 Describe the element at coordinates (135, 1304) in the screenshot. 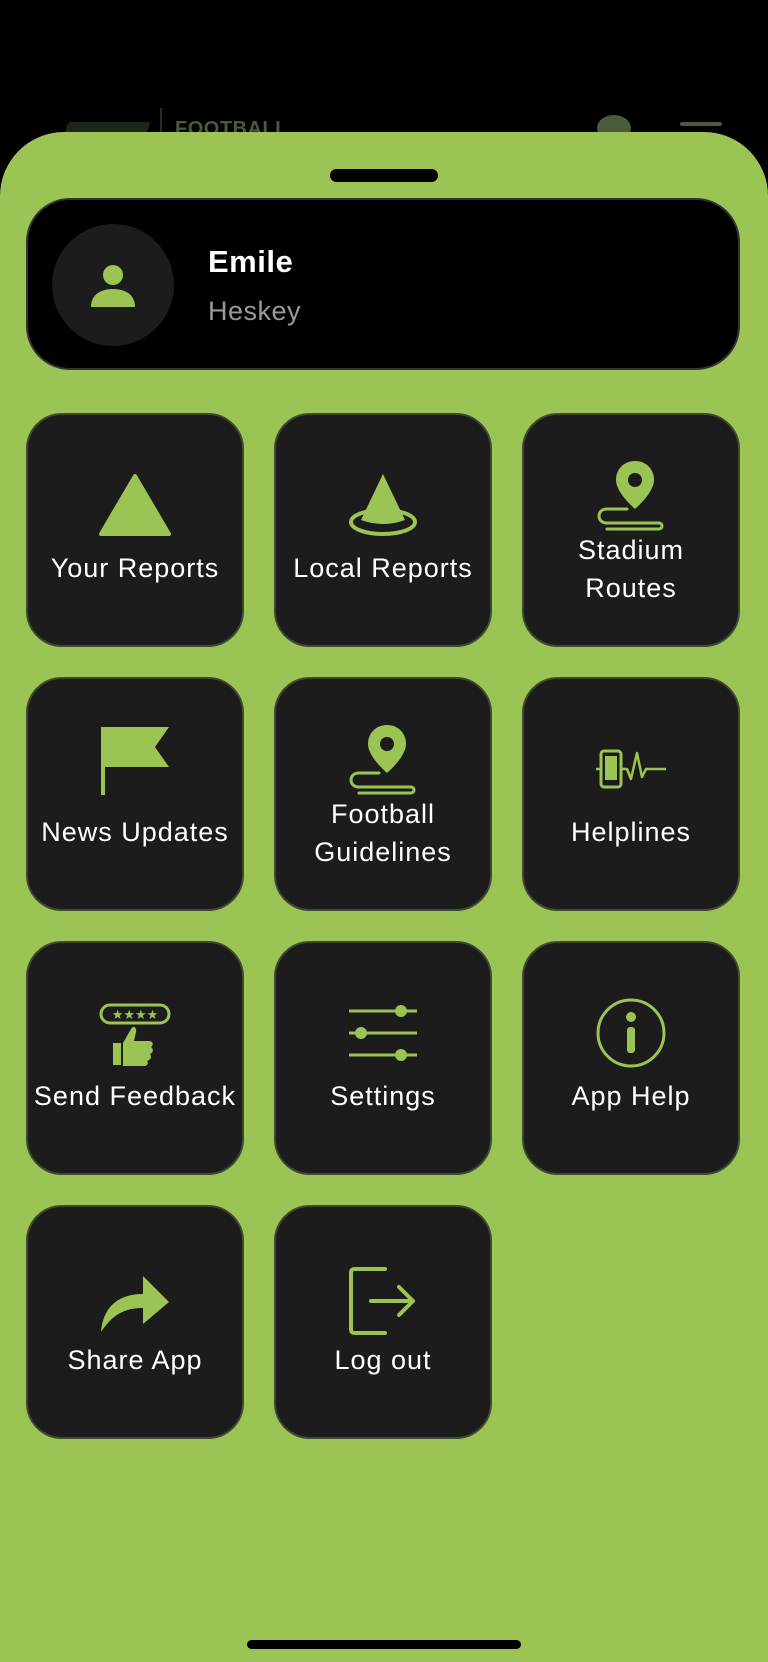

I see `share-arrow-icon` at that location.